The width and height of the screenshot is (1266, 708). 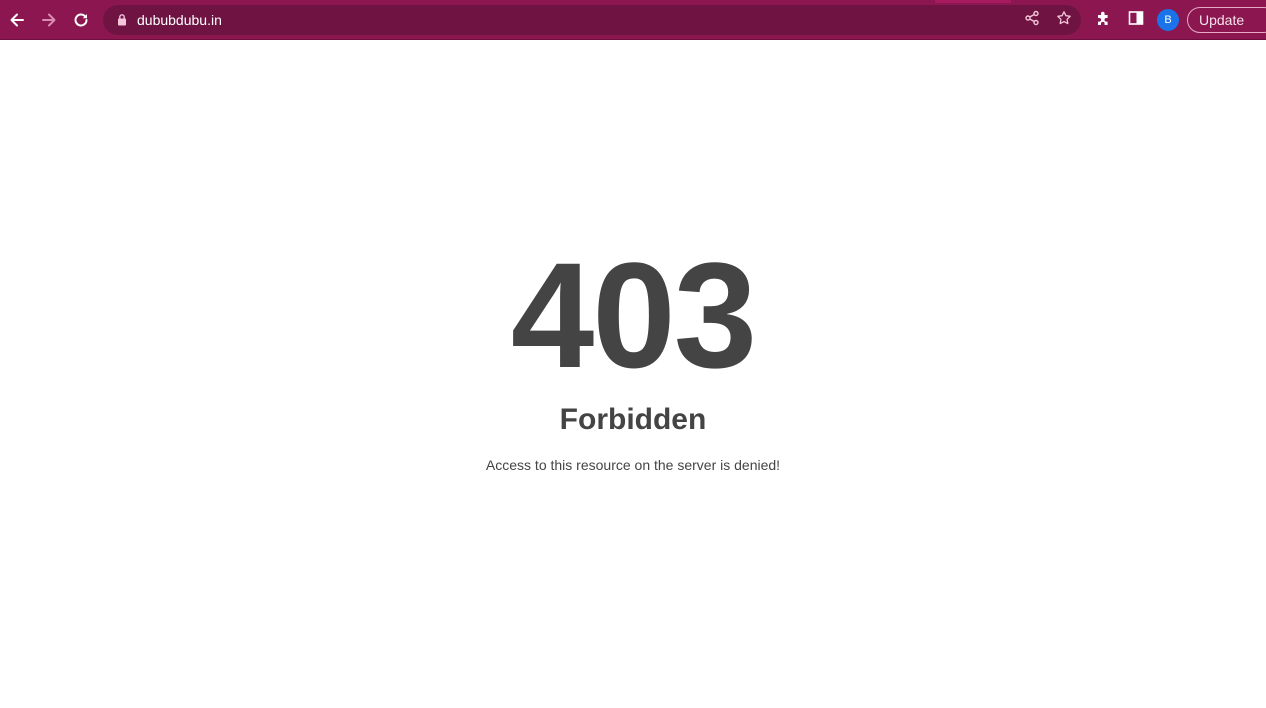 I want to click on lock-icon, so click(x=122, y=22).